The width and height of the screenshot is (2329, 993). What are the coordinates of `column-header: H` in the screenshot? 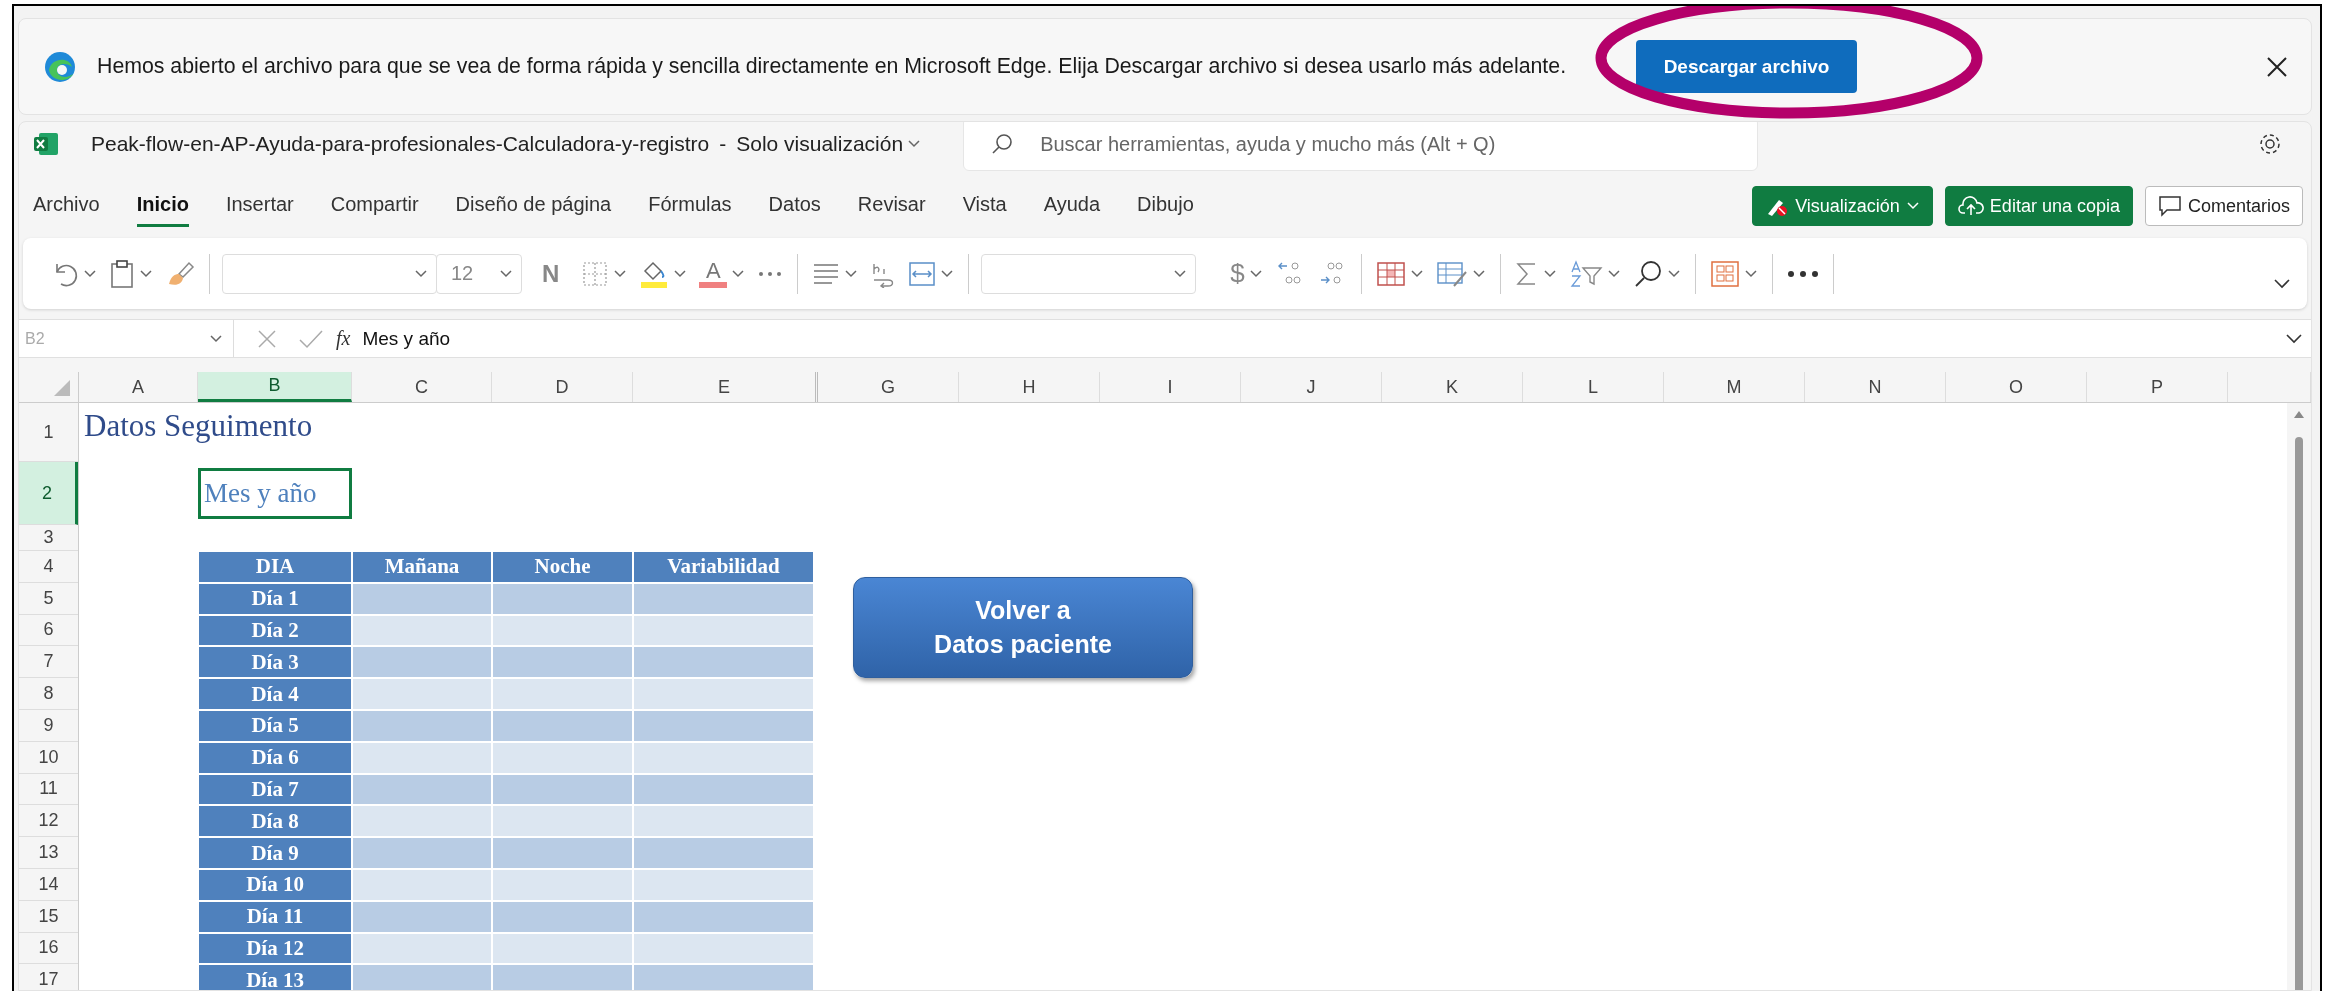 It's located at (1029, 387).